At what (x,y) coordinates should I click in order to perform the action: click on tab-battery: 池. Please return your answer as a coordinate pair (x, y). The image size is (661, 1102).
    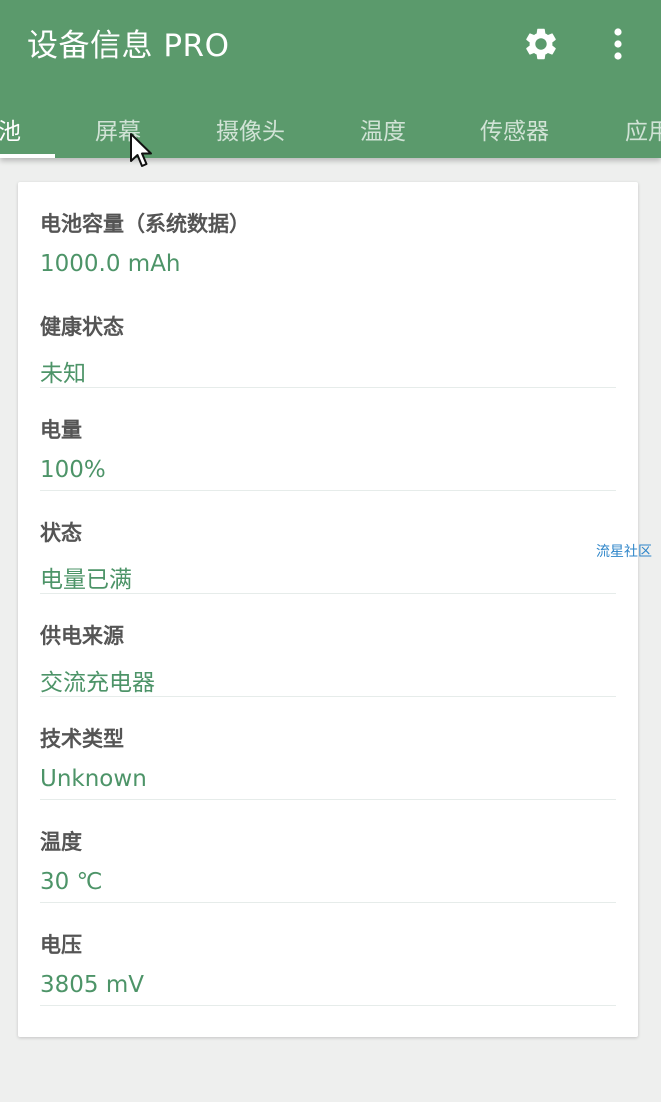
    Looking at the image, I should click on (10, 129).